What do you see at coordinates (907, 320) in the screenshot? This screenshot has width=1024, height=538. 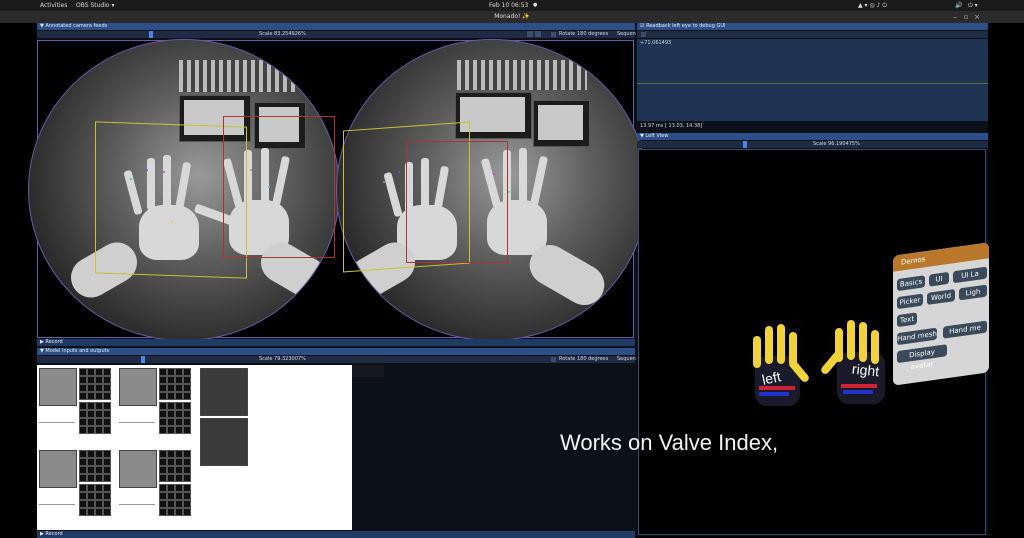 I see `vr-button-text: Text` at bounding box center [907, 320].